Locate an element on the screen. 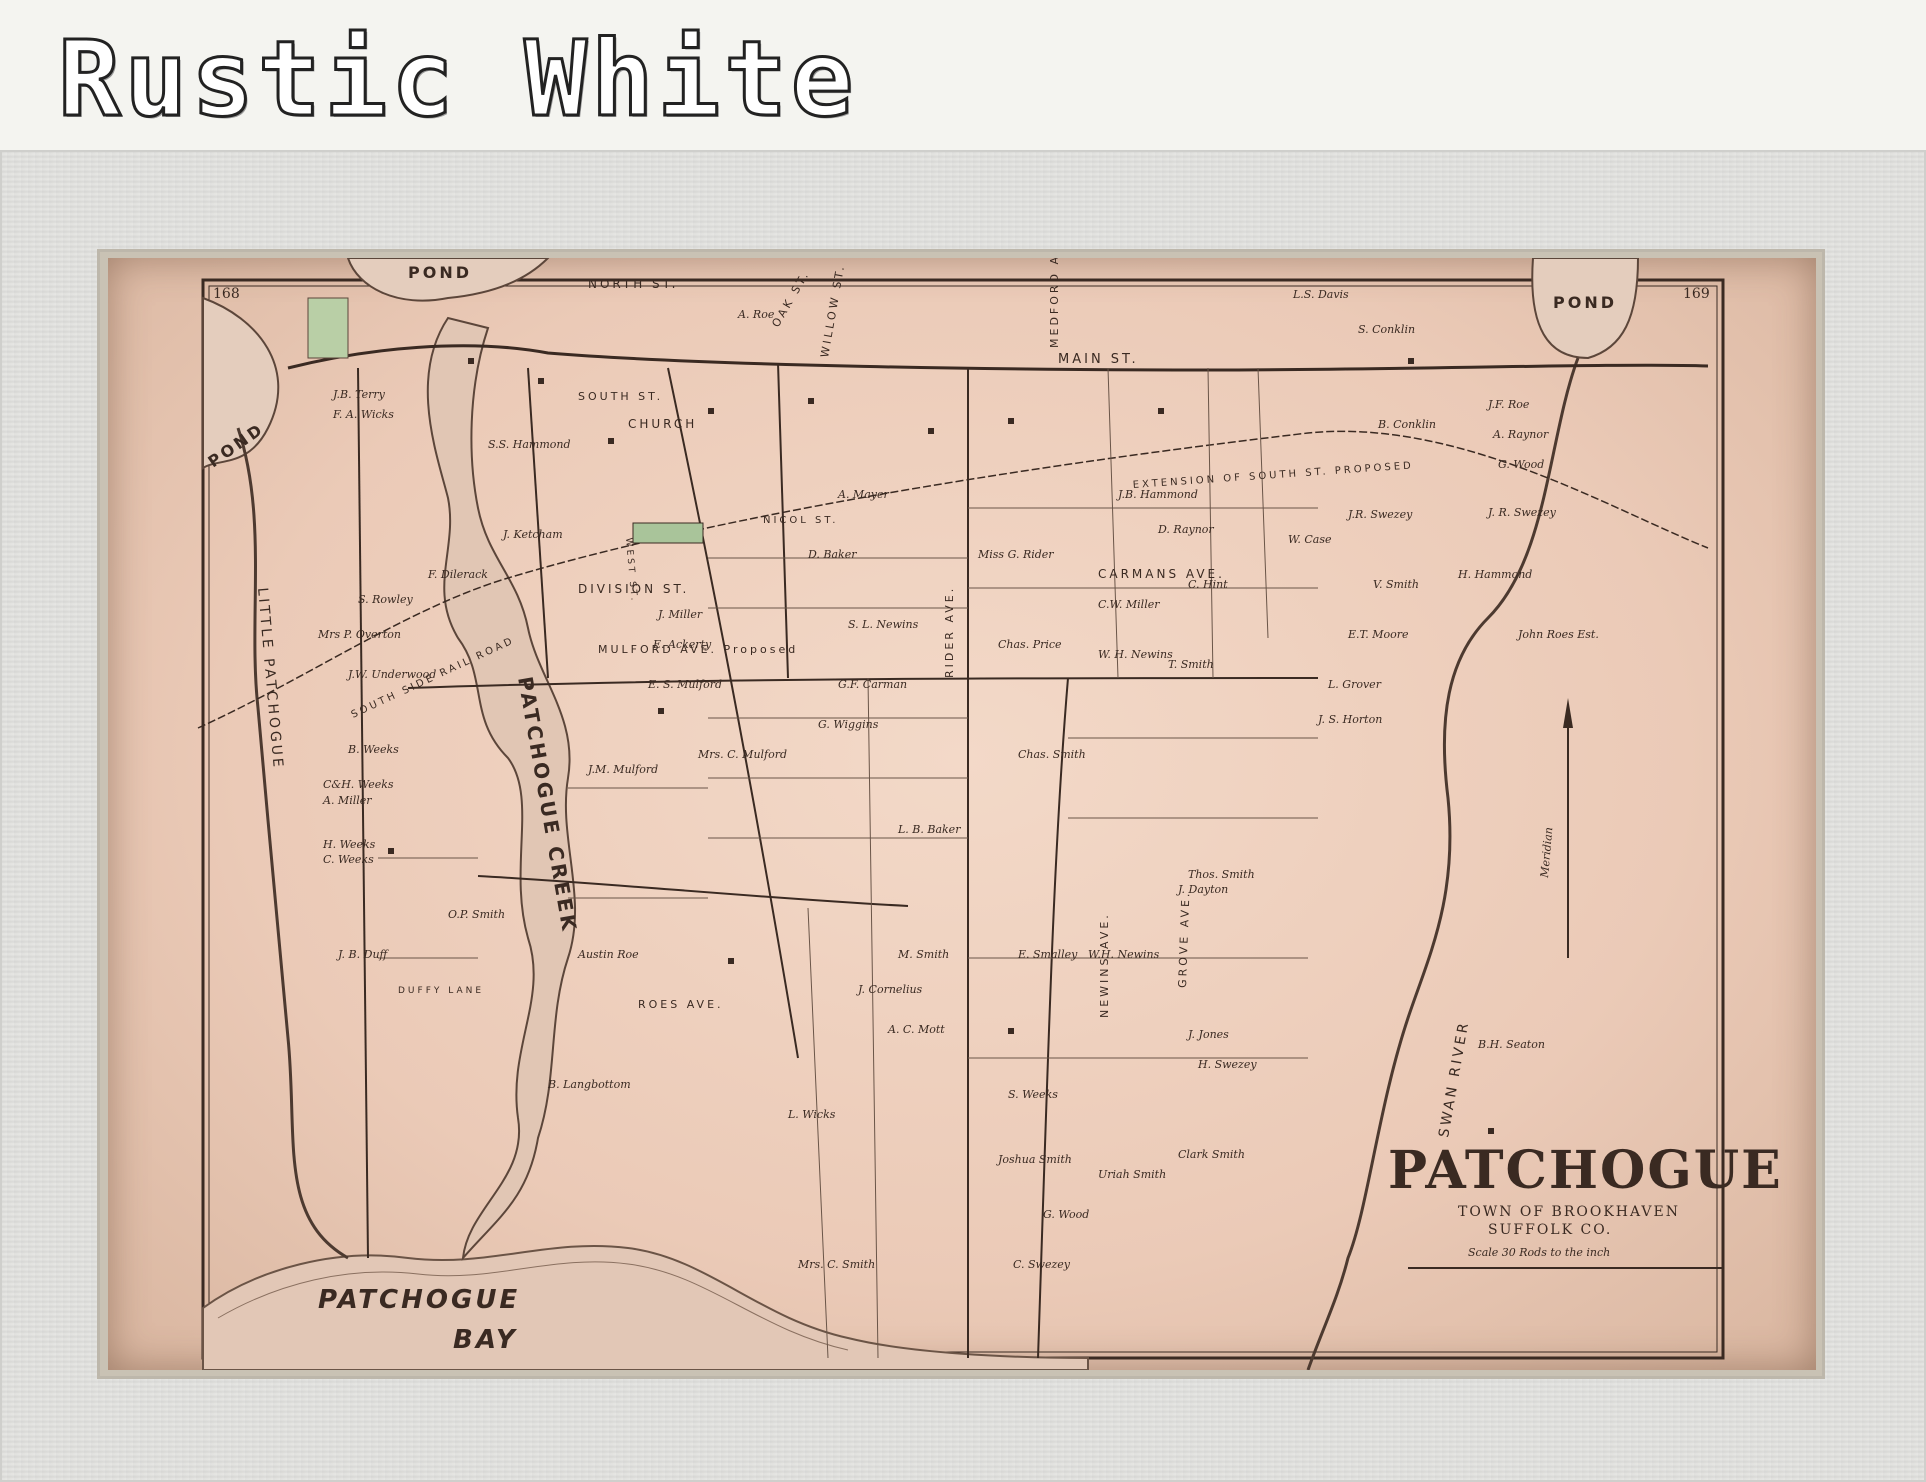  street-grove: GROVE AVE. is located at coordinates (1184, 939).